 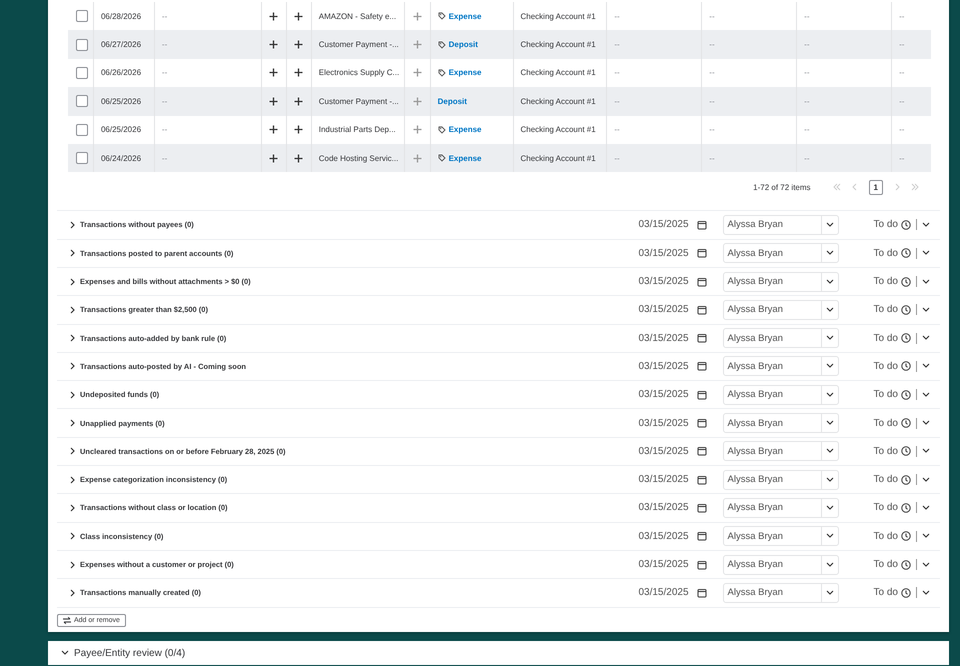 I want to click on account-cell: Checking Account #1, so click(x=558, y=16).